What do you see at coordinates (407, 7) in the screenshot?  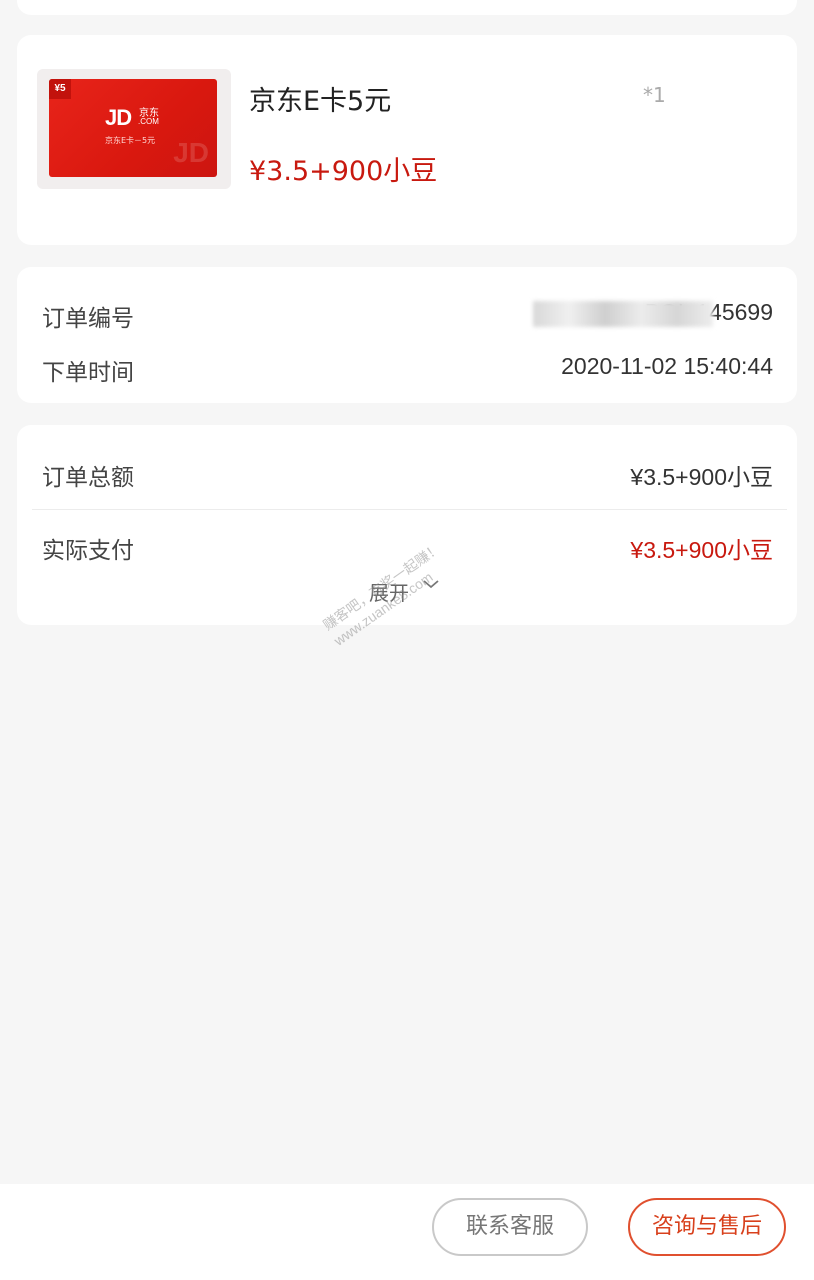 I see `previous-section-card` at bounding box center [407, 7].